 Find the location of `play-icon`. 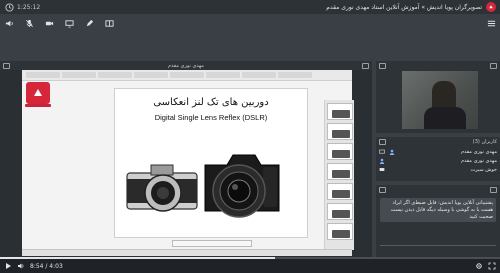

play-icon is located at coordinates (8, 266).